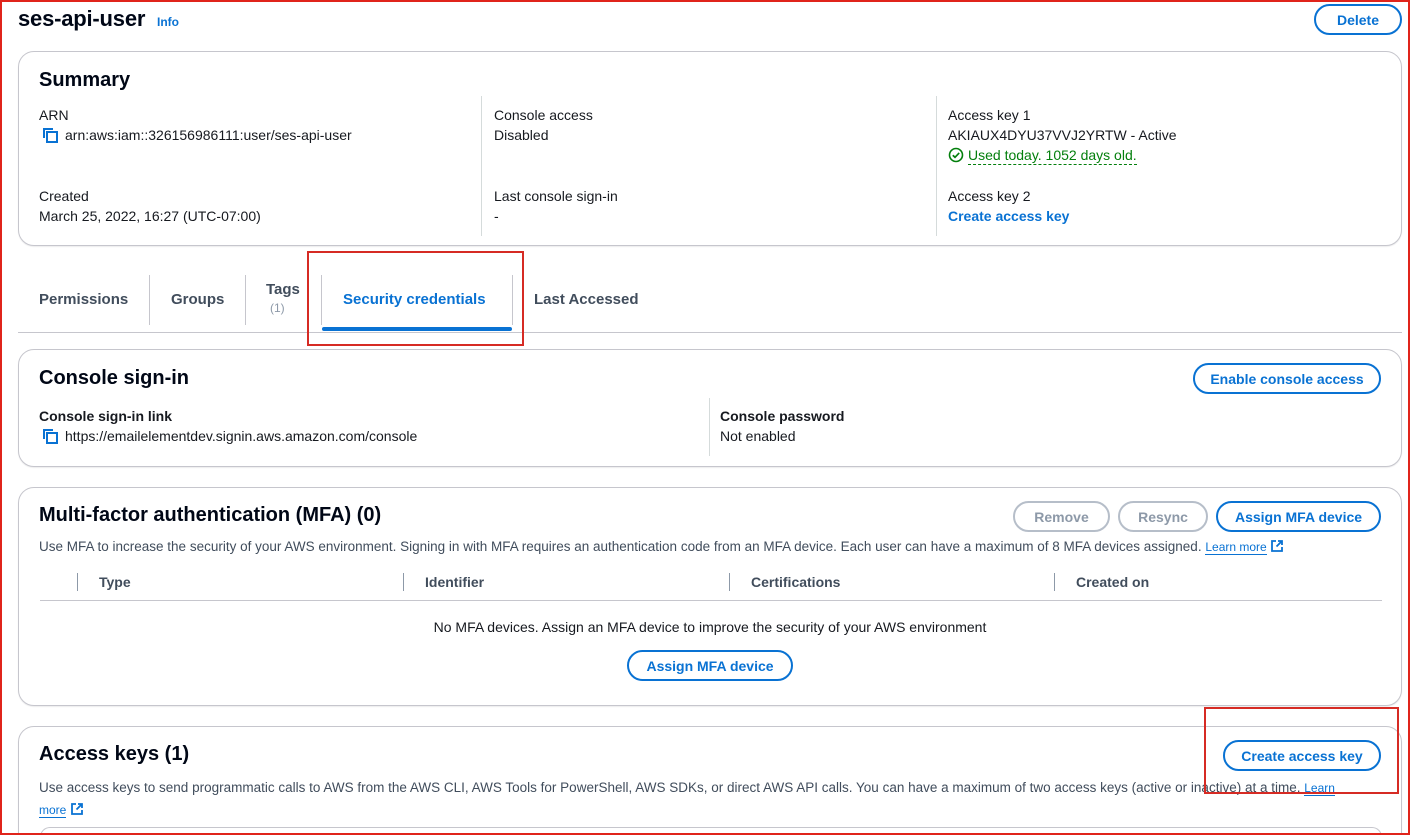  Describe the element at coordinates (956, 155) in the screenshot. I see `check-circle-icon` at that location.